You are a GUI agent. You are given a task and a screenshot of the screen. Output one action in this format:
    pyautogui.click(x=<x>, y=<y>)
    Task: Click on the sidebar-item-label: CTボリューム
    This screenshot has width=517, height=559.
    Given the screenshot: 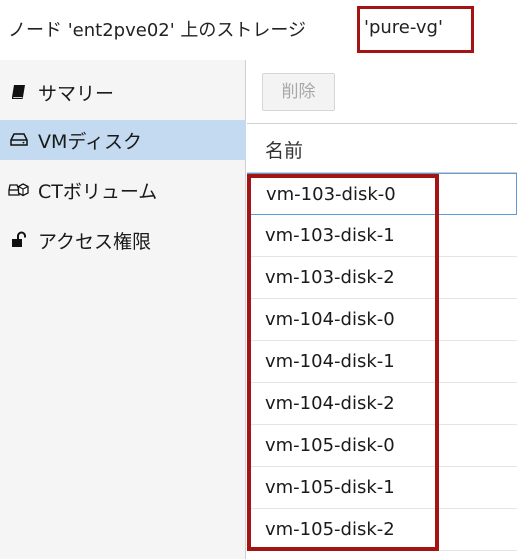 What is the action you would take?
    pyautogui.click(x=98, y=191)
    